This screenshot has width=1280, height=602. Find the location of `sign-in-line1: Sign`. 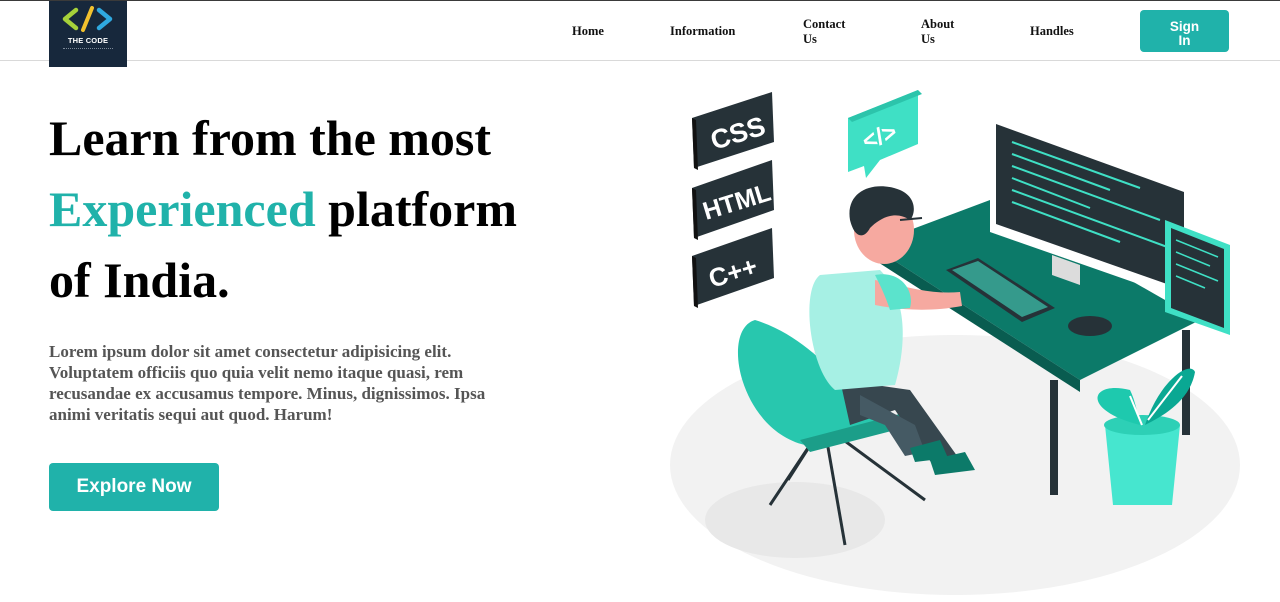

sign-in-line1: Sign is located at coordinates (1184, 26).